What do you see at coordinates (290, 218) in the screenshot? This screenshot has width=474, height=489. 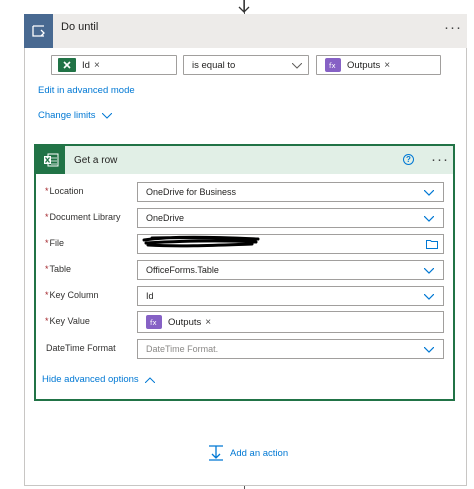 I see `document-library-select: OneDrive` at bounding box center [290, 218].